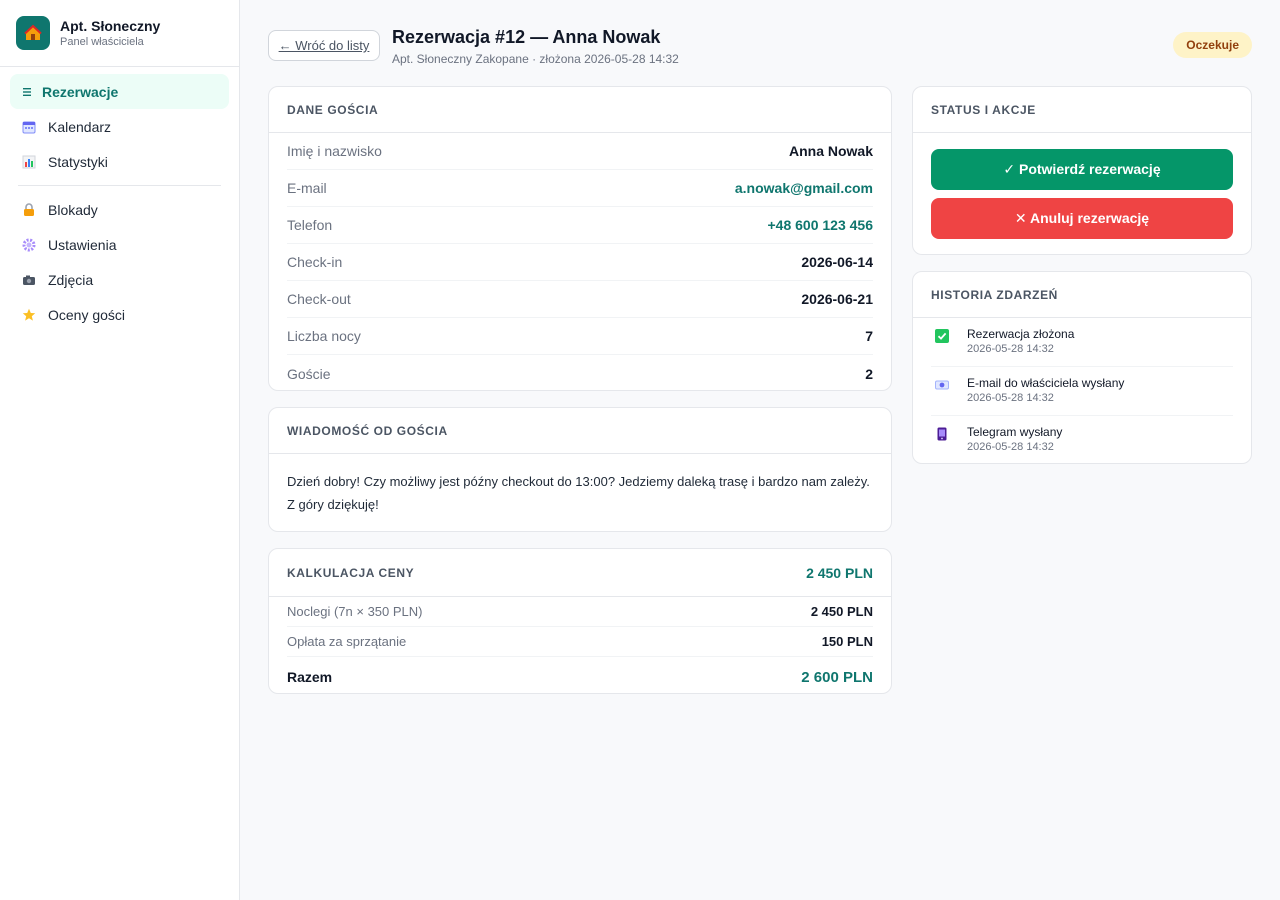  I want to click on phone-icon, so click(942, 434).